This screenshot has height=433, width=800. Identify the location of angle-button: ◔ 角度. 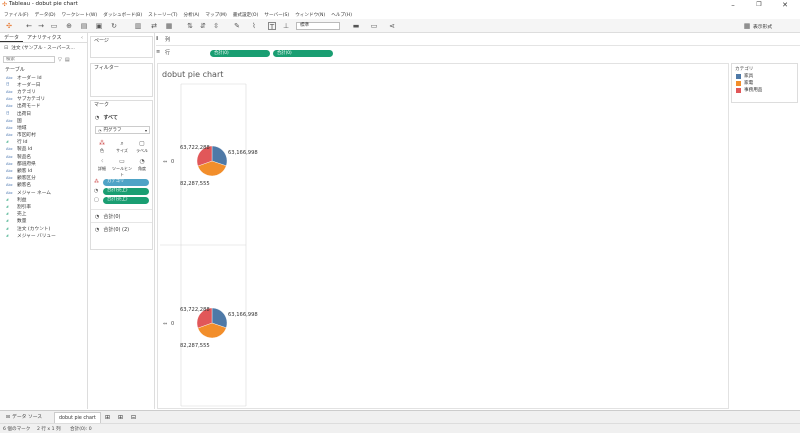
(142, 165).